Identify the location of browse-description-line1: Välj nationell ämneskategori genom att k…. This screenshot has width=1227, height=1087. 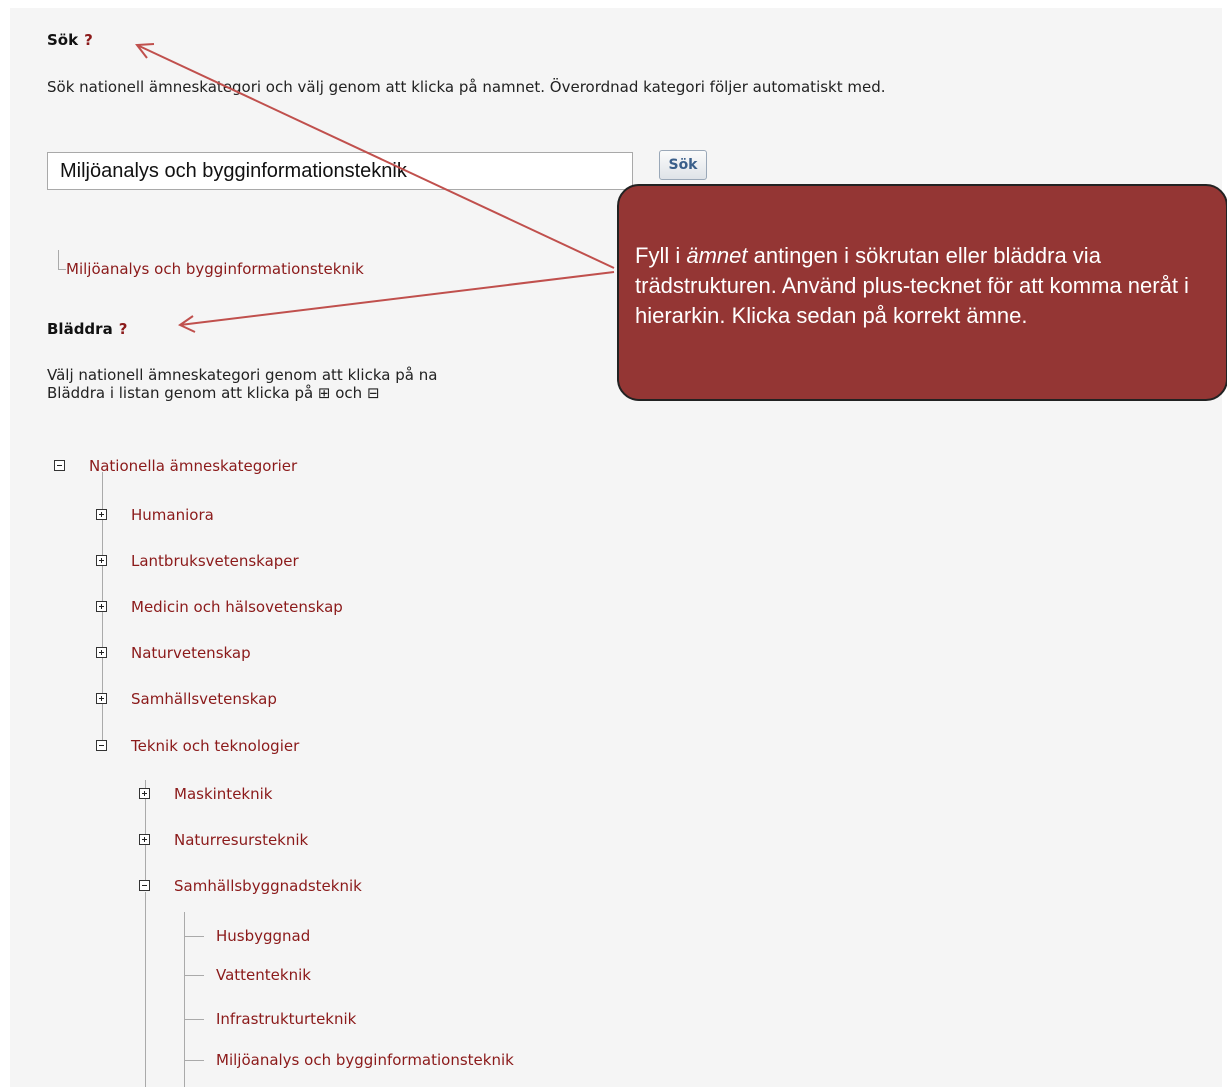
(242, 375).